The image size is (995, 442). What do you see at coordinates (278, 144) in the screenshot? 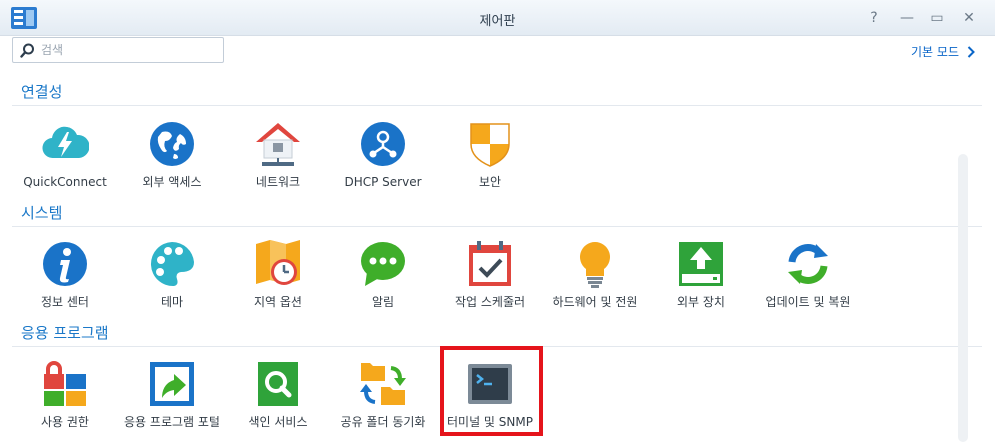
I see `network-house-icon` at bounding box center [278, 144].